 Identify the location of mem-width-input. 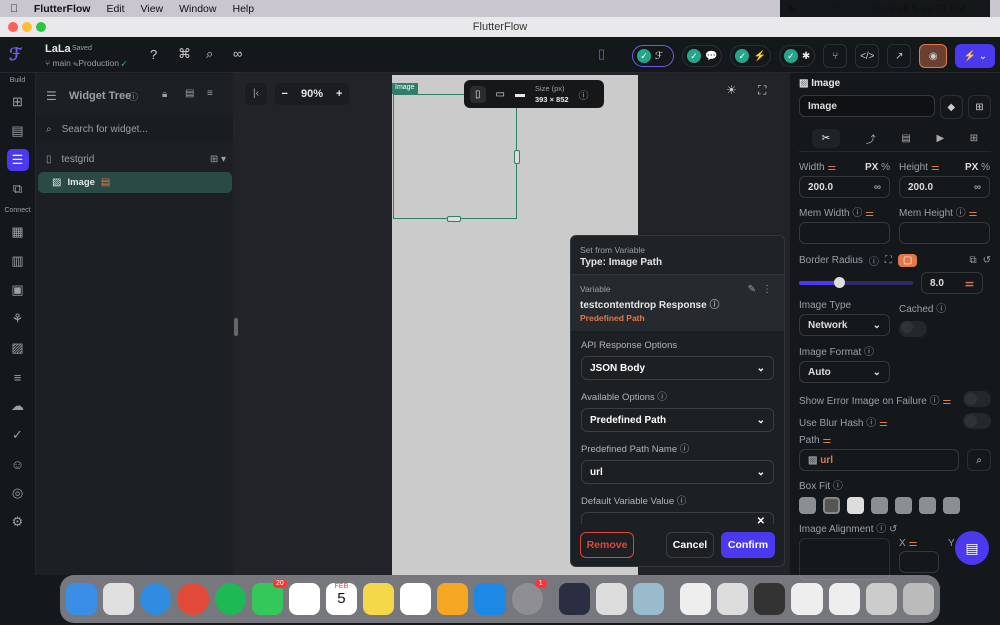
(844, 233).